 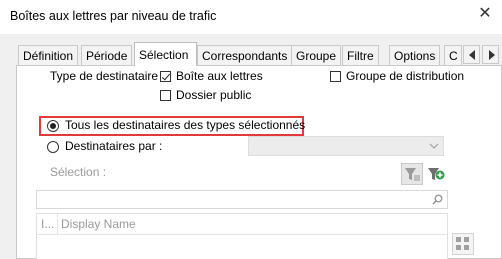 What do you see at coordinates (485, 14) in the screenshot?
I see `close-icon: ✕` at bounding box center [485, 14].